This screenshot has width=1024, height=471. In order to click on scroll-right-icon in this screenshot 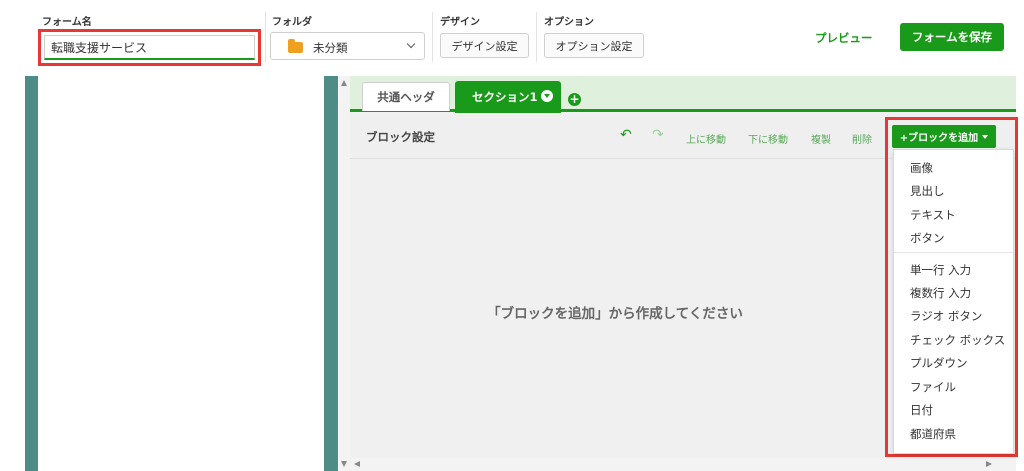, I will do `click(989, 464)`.